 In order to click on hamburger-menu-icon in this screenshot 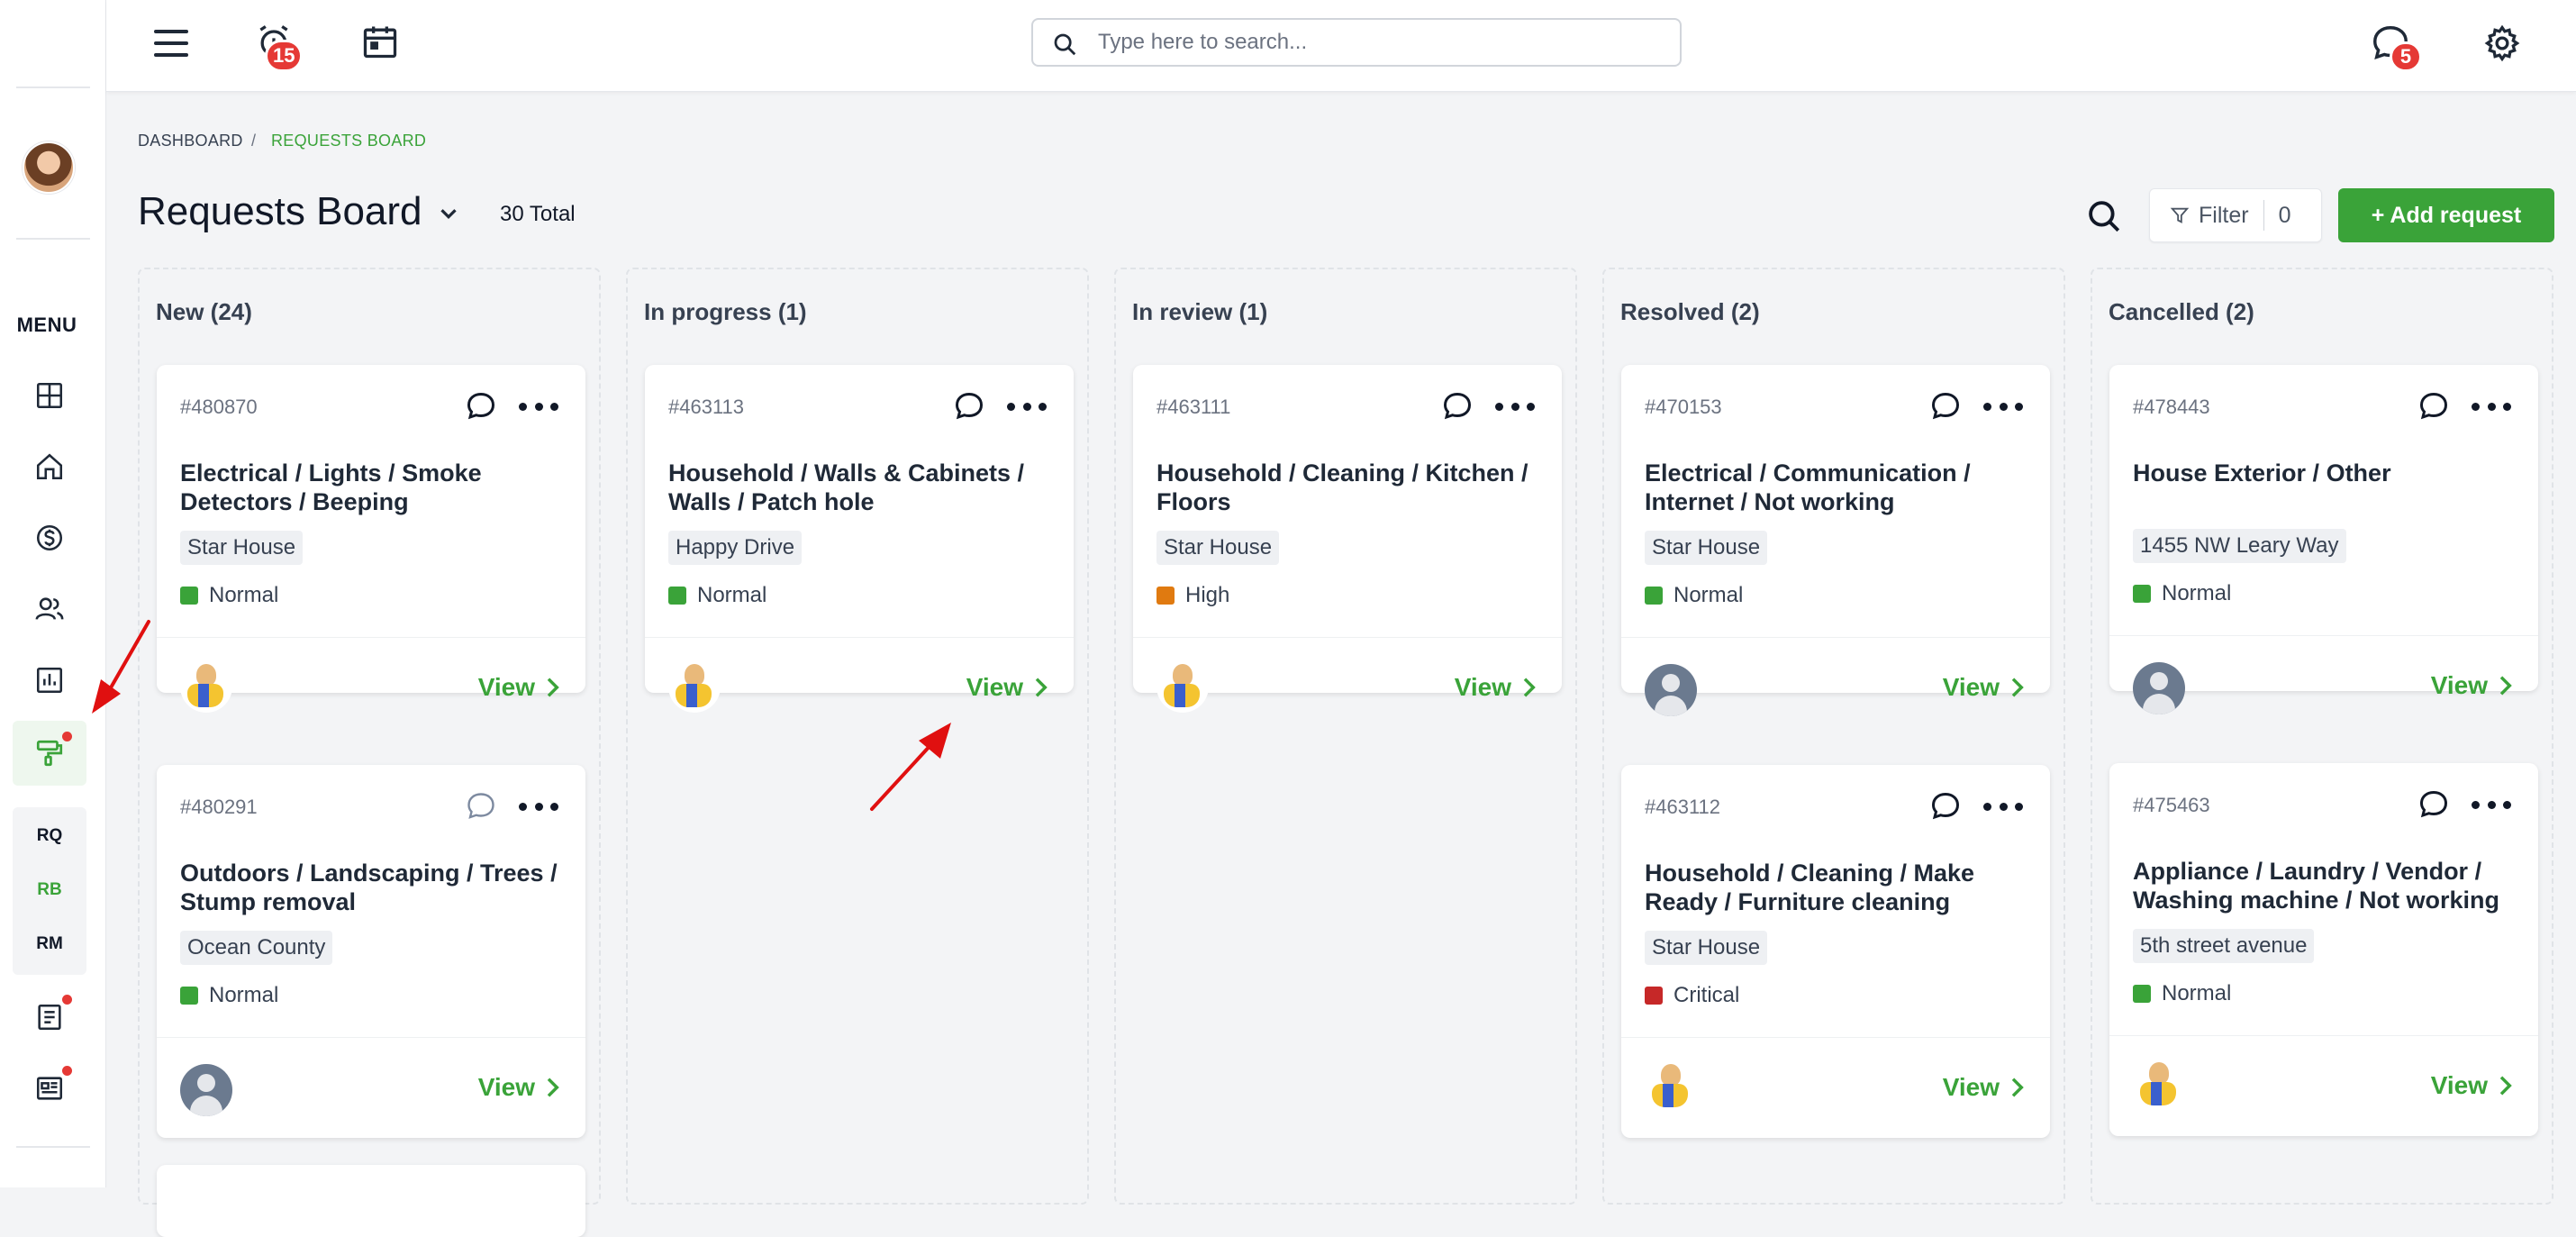, I will do `click(171, 43)`.